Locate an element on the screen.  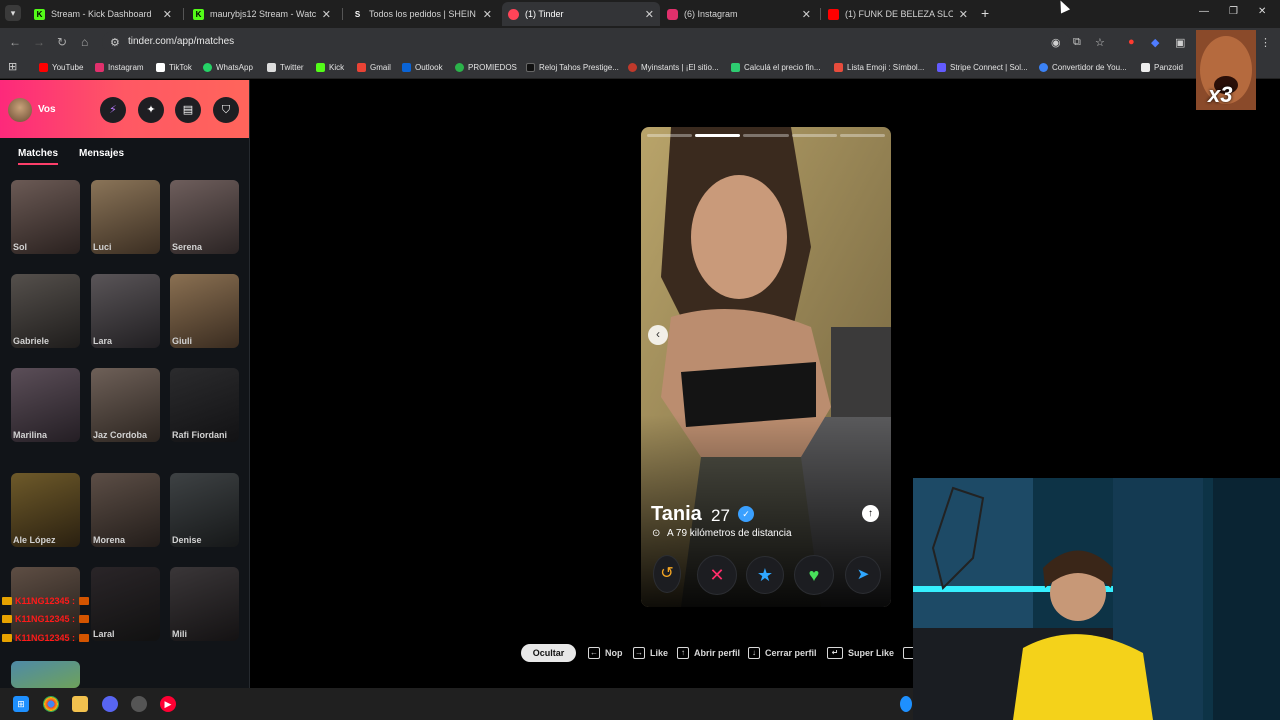
chat-message: K11NG12345 : is located at coordinates (47, 601).